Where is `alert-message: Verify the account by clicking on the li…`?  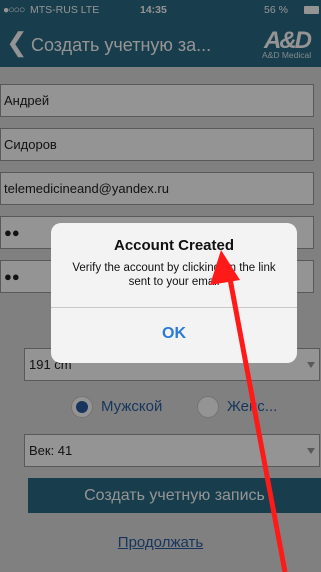
alert-message: Verify the account by clicking on the li… is located at coordinates (174, 275).